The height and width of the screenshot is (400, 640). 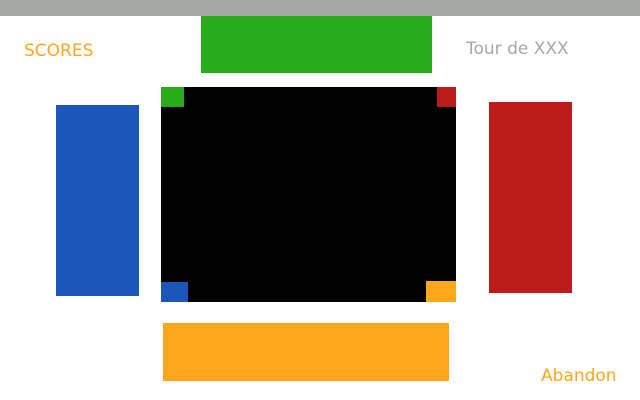 What do you see at coordinates (530, 197) in the screenshot?
I see `player-panel-right-red` at bounding box center [530, 197].